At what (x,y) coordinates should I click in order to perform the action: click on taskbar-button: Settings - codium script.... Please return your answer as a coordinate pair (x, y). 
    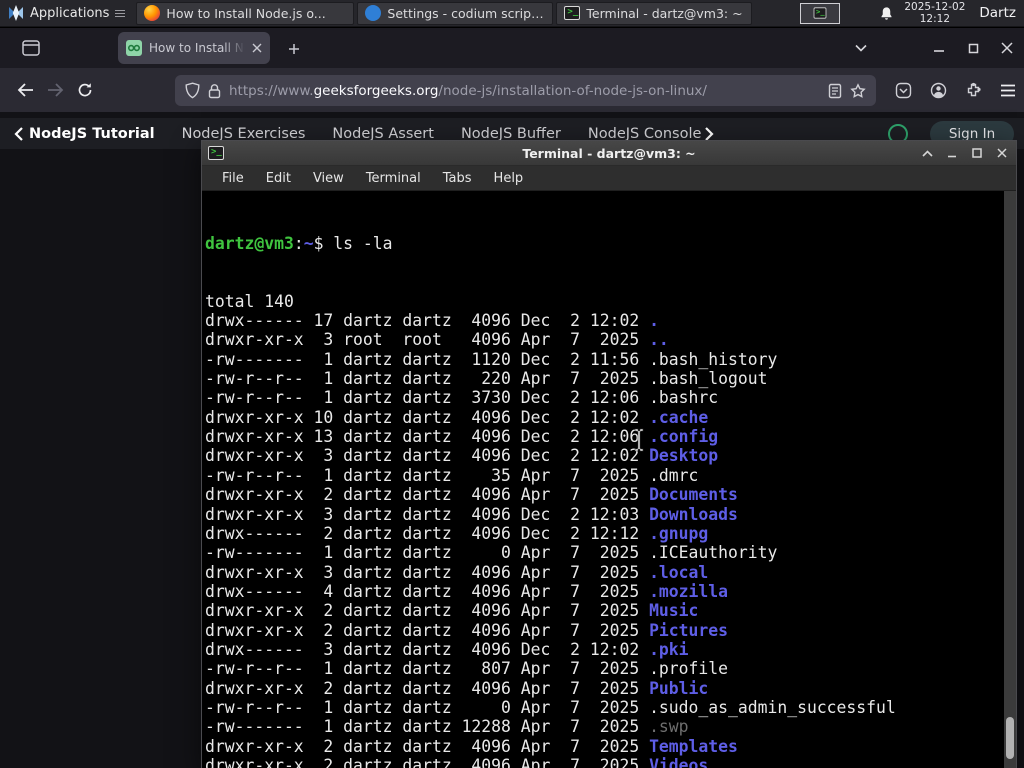
    Looking at the image, I should click on (455, 13).